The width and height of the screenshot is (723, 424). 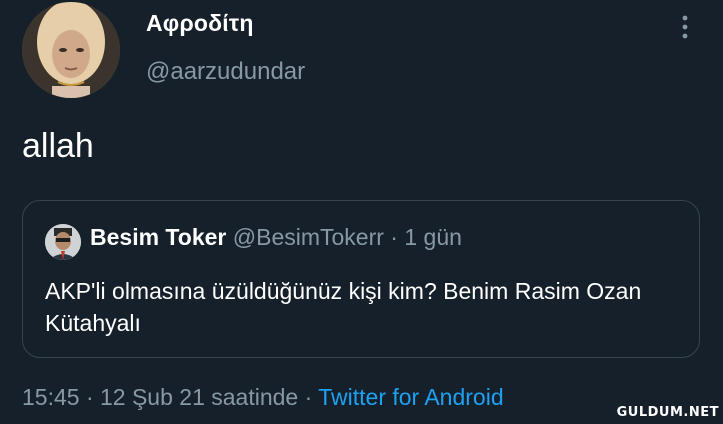 What do you see at coordinates (71, 50) in the screenshot?
I see `avatar` at bounding box center [71, 50].